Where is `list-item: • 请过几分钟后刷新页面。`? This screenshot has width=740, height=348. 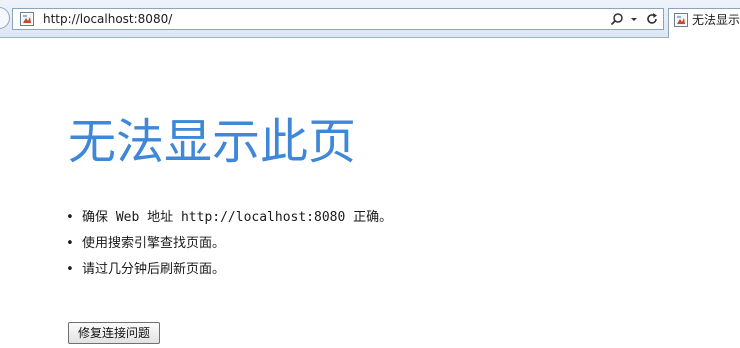 list-item: • 请过几分钟后刷新页面。 is located at coordinates (229, 270).